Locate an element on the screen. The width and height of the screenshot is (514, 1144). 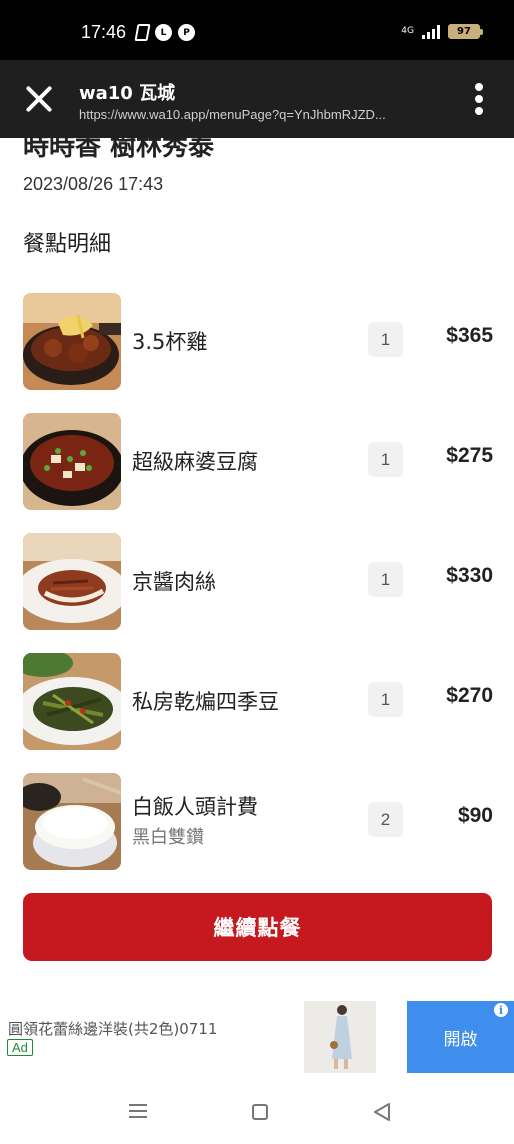
system-indicators: 4G 97 is located at coordinates (442, 31).